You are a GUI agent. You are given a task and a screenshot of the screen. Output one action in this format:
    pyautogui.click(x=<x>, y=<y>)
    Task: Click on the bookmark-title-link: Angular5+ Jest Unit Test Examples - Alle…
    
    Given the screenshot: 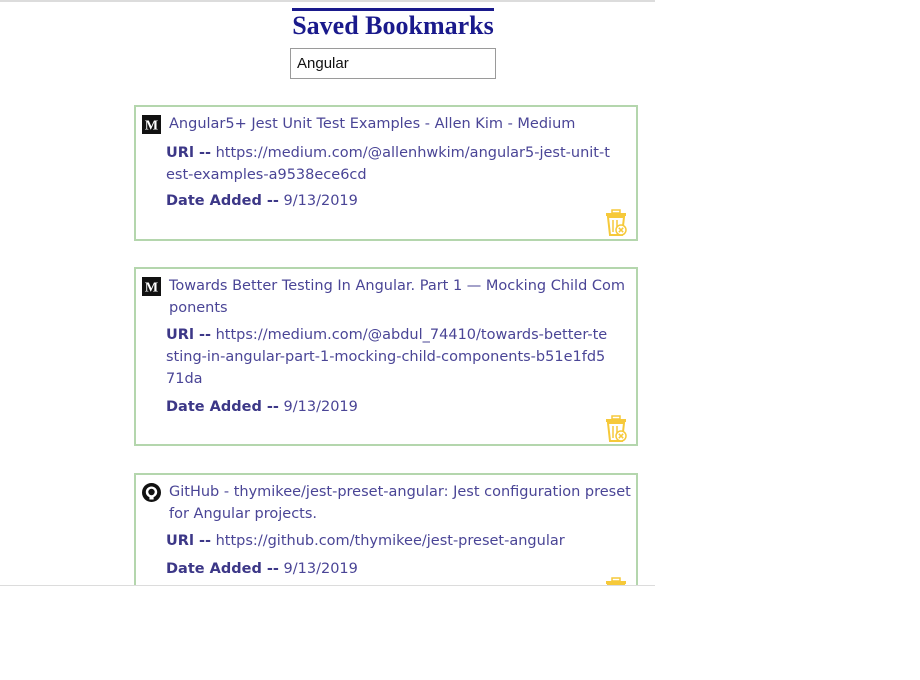 What is the action you would take?
    pyautogui.click(x=400, y=124)
    